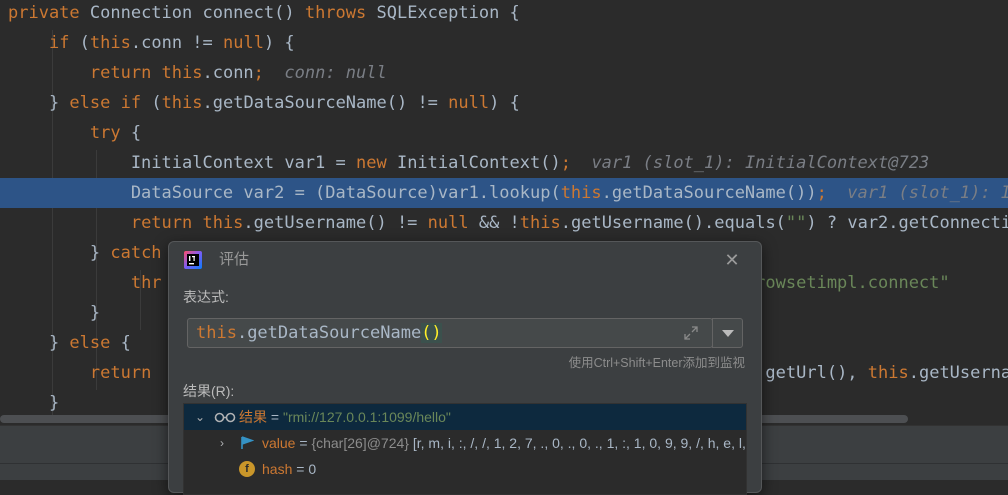 This screenshot has height=495, width=1008. What do you see at coordinates (366, 417) in the screenshot?
I see `result-value: "rmi://127.0.0.1:1099/hello"` at bounding box center [366, 417].